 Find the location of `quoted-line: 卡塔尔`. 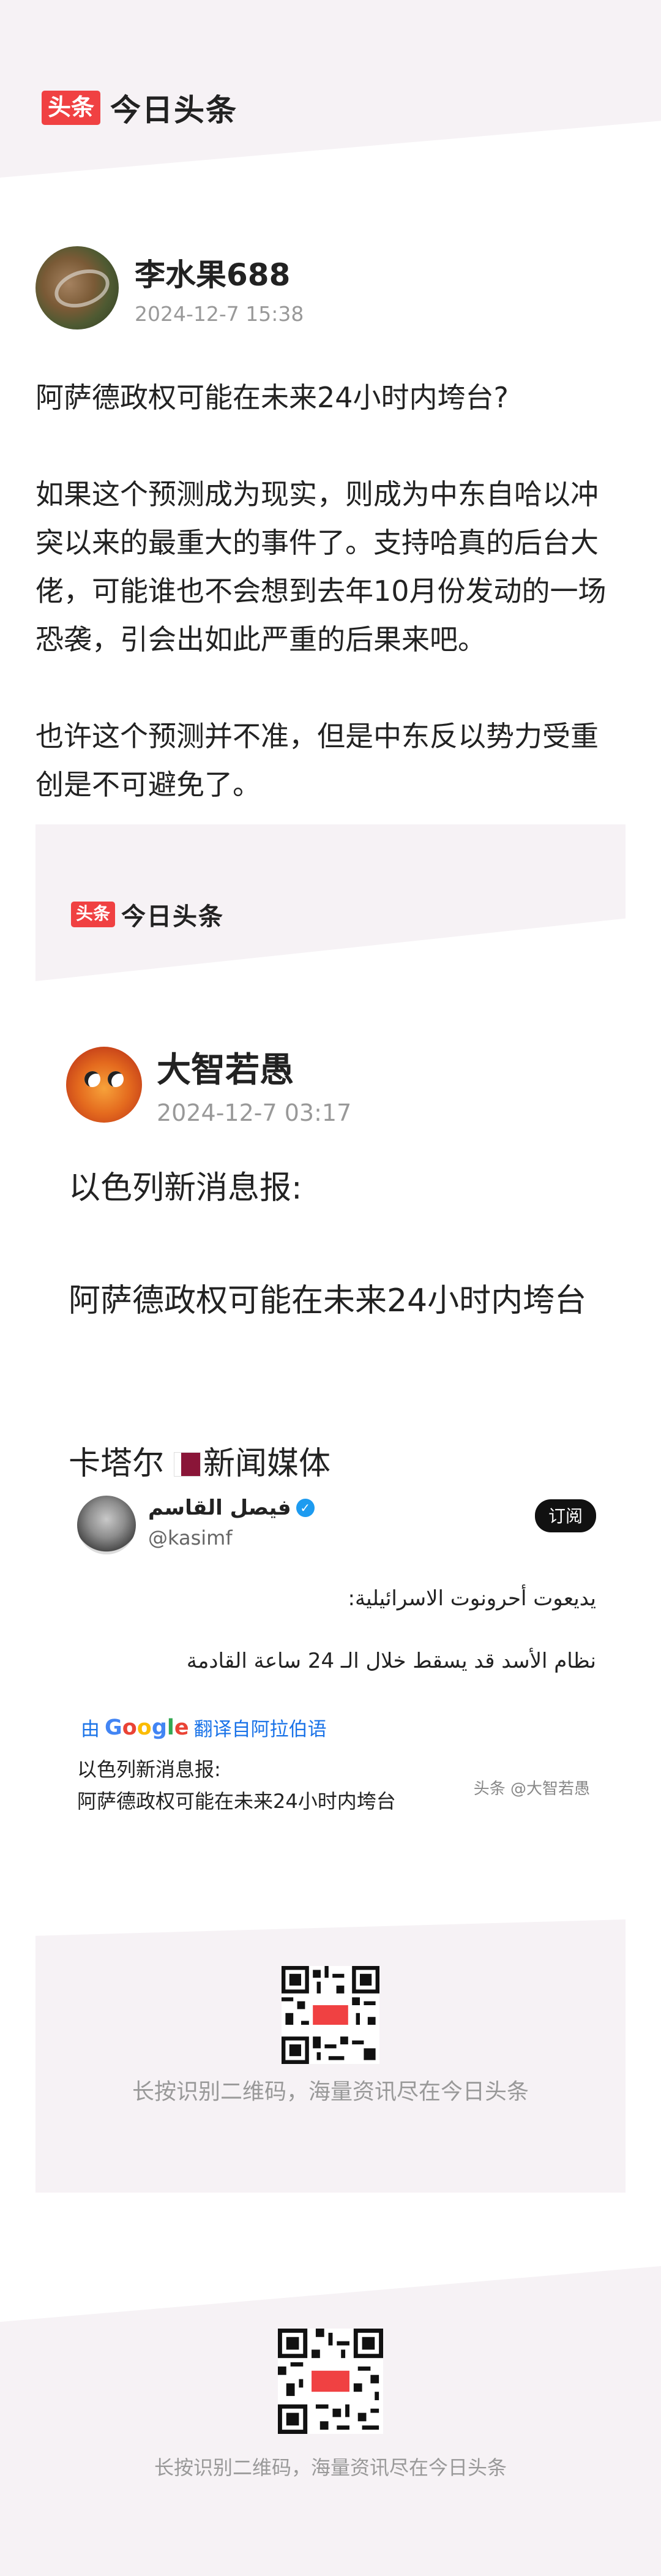

quoted-line: 卡塔尔 is located at coordinates (117, 1463).